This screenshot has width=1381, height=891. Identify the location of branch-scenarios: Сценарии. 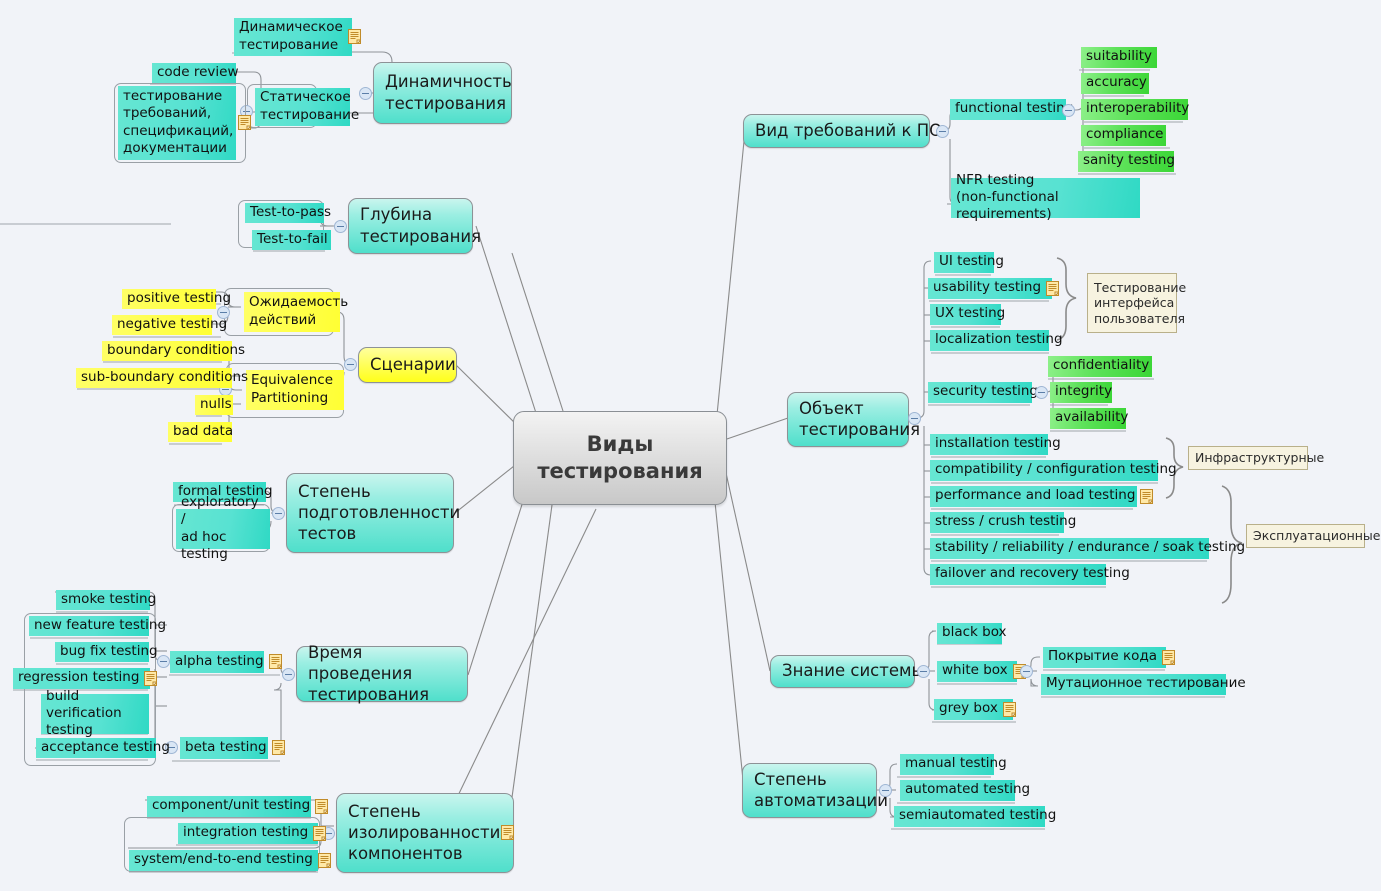
(407, 365).